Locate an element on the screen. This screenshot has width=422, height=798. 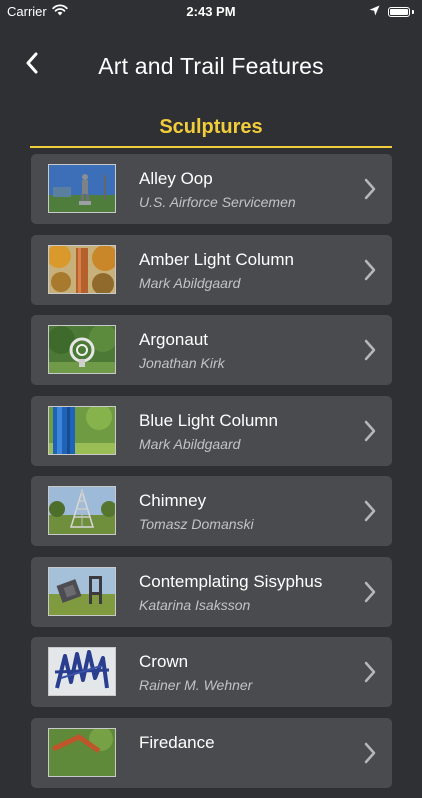
page-title: Art and Trail Features is located at coordinates (211, 66).